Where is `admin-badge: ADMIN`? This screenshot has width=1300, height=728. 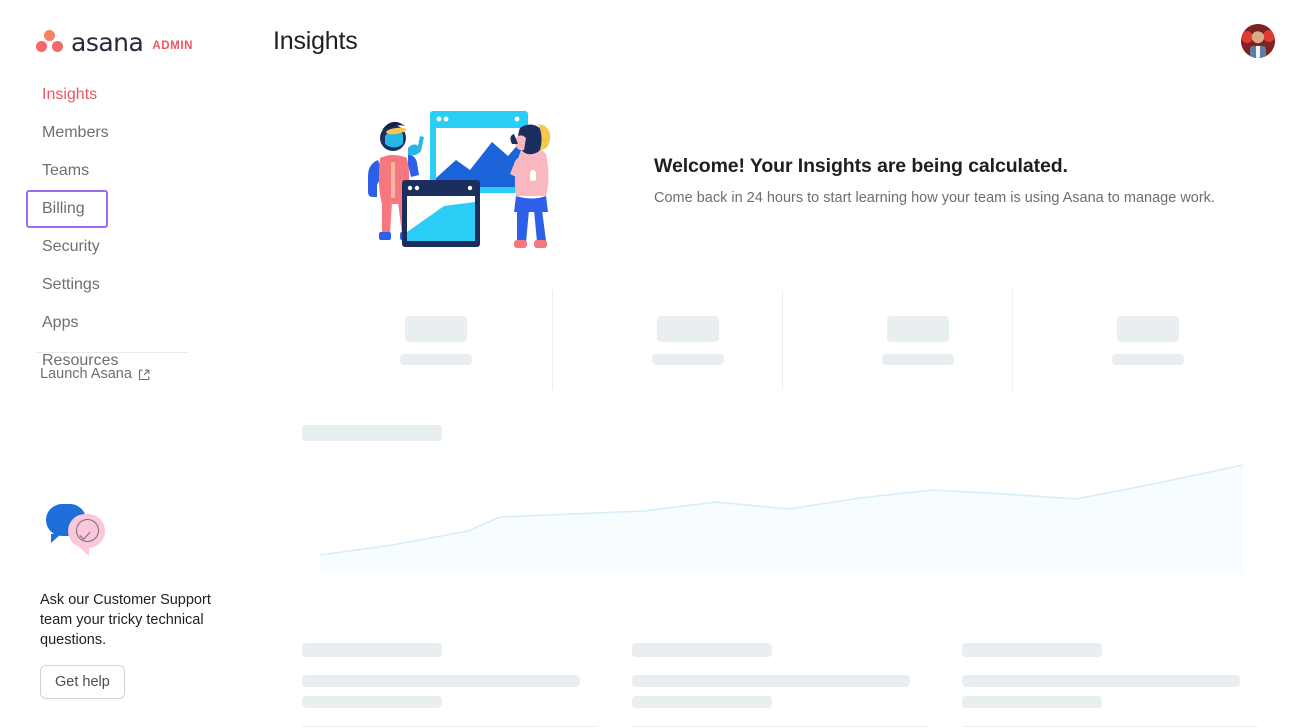 admin-badge: ADMIN is located at coordinates (173, 45).